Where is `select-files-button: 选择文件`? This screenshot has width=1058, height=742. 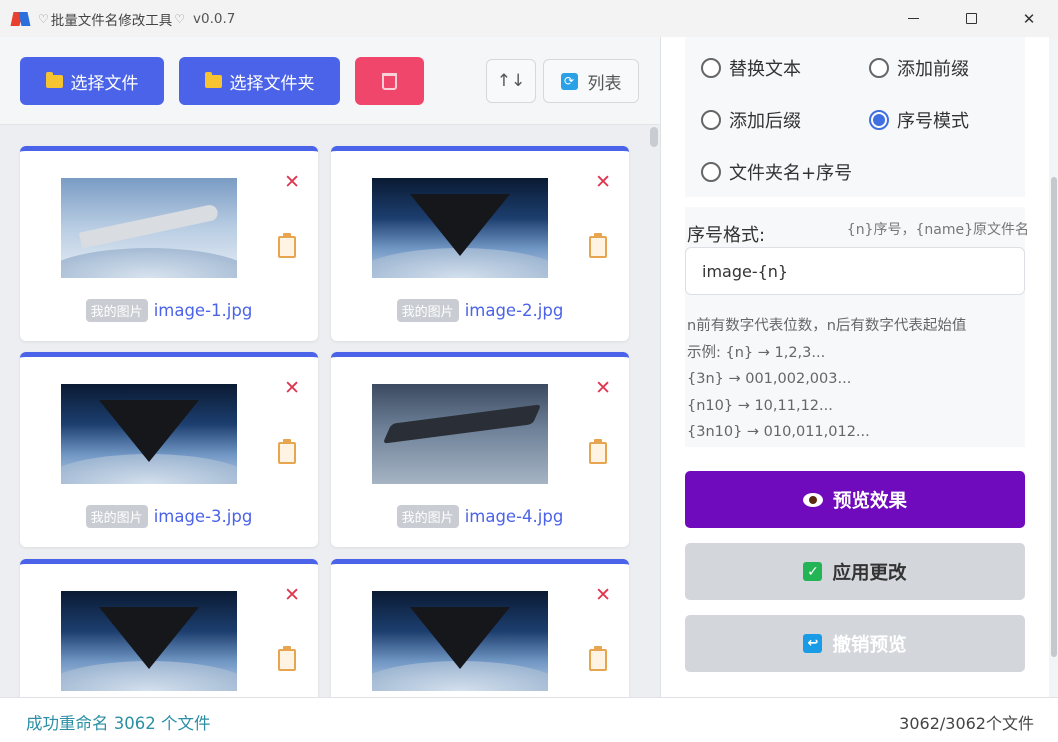
select-files-button: 选择文件 is located at coordinates (92, 81).